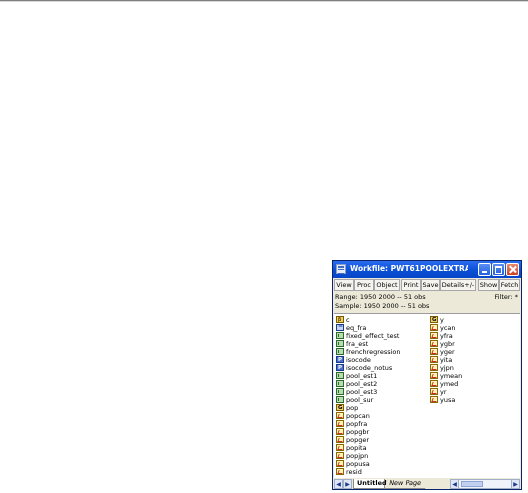  I want to click on object-label: popita, so click(356, 448).